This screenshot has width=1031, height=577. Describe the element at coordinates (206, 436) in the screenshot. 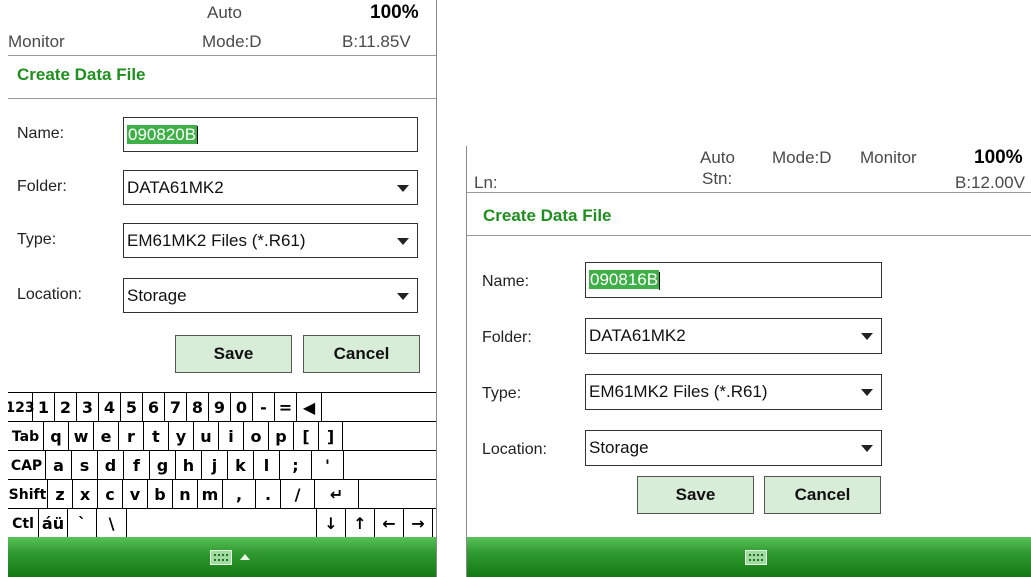

I see `keyboard-key: u` at that location.